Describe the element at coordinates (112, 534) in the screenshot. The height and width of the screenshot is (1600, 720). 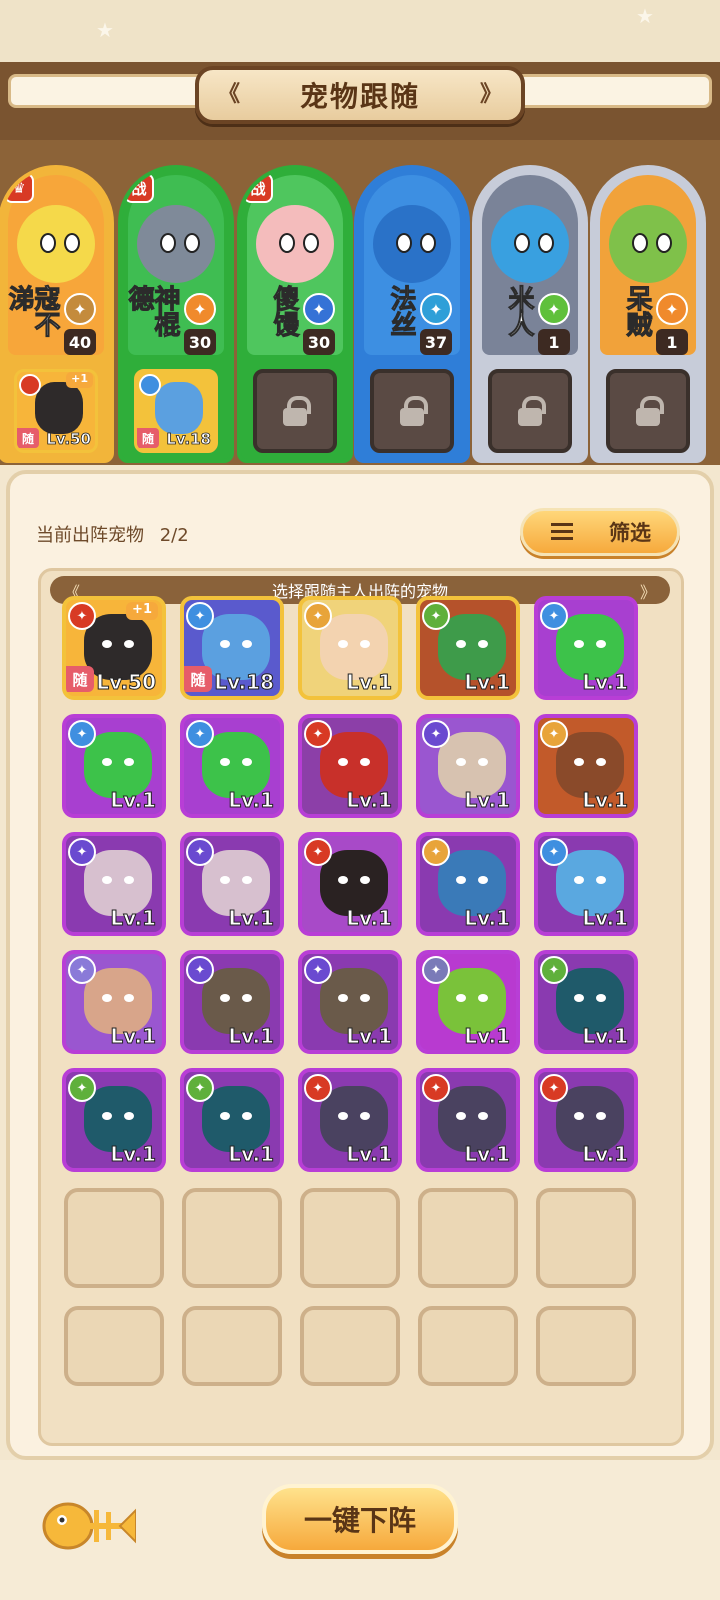
I see `current-pets-label: 当前出阵宠物 2/2` at that location.